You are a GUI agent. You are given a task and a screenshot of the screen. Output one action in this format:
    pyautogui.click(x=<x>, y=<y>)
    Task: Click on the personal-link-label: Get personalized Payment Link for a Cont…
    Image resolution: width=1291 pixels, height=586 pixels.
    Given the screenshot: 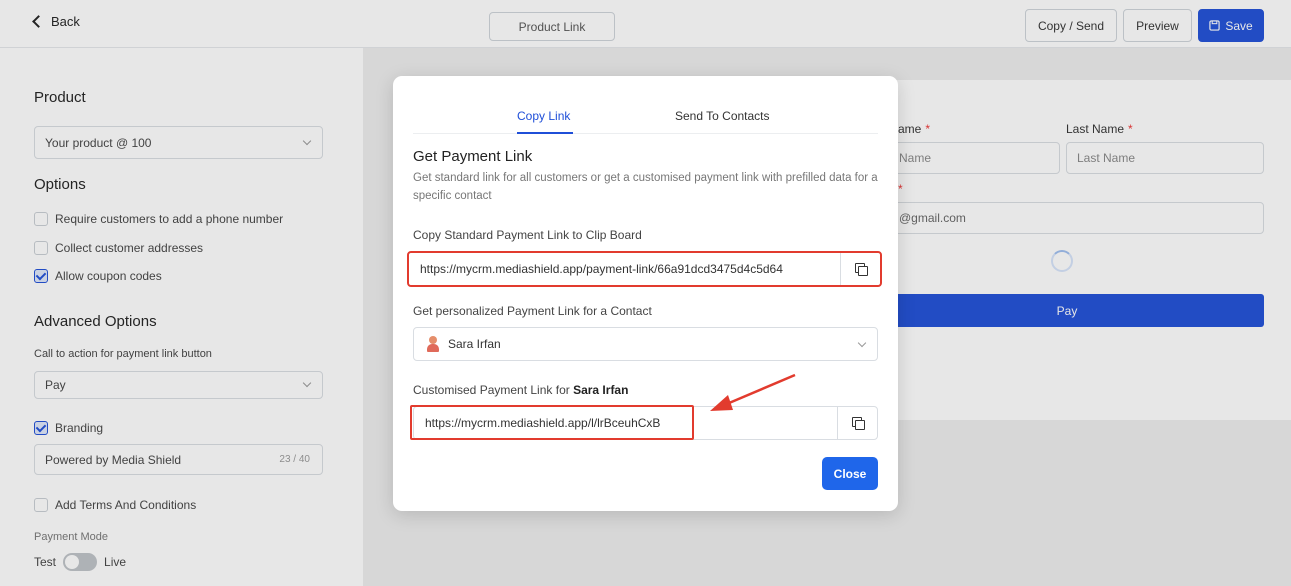 What is the action you would take?
    pyautogui.click(x=532, y=311)
    